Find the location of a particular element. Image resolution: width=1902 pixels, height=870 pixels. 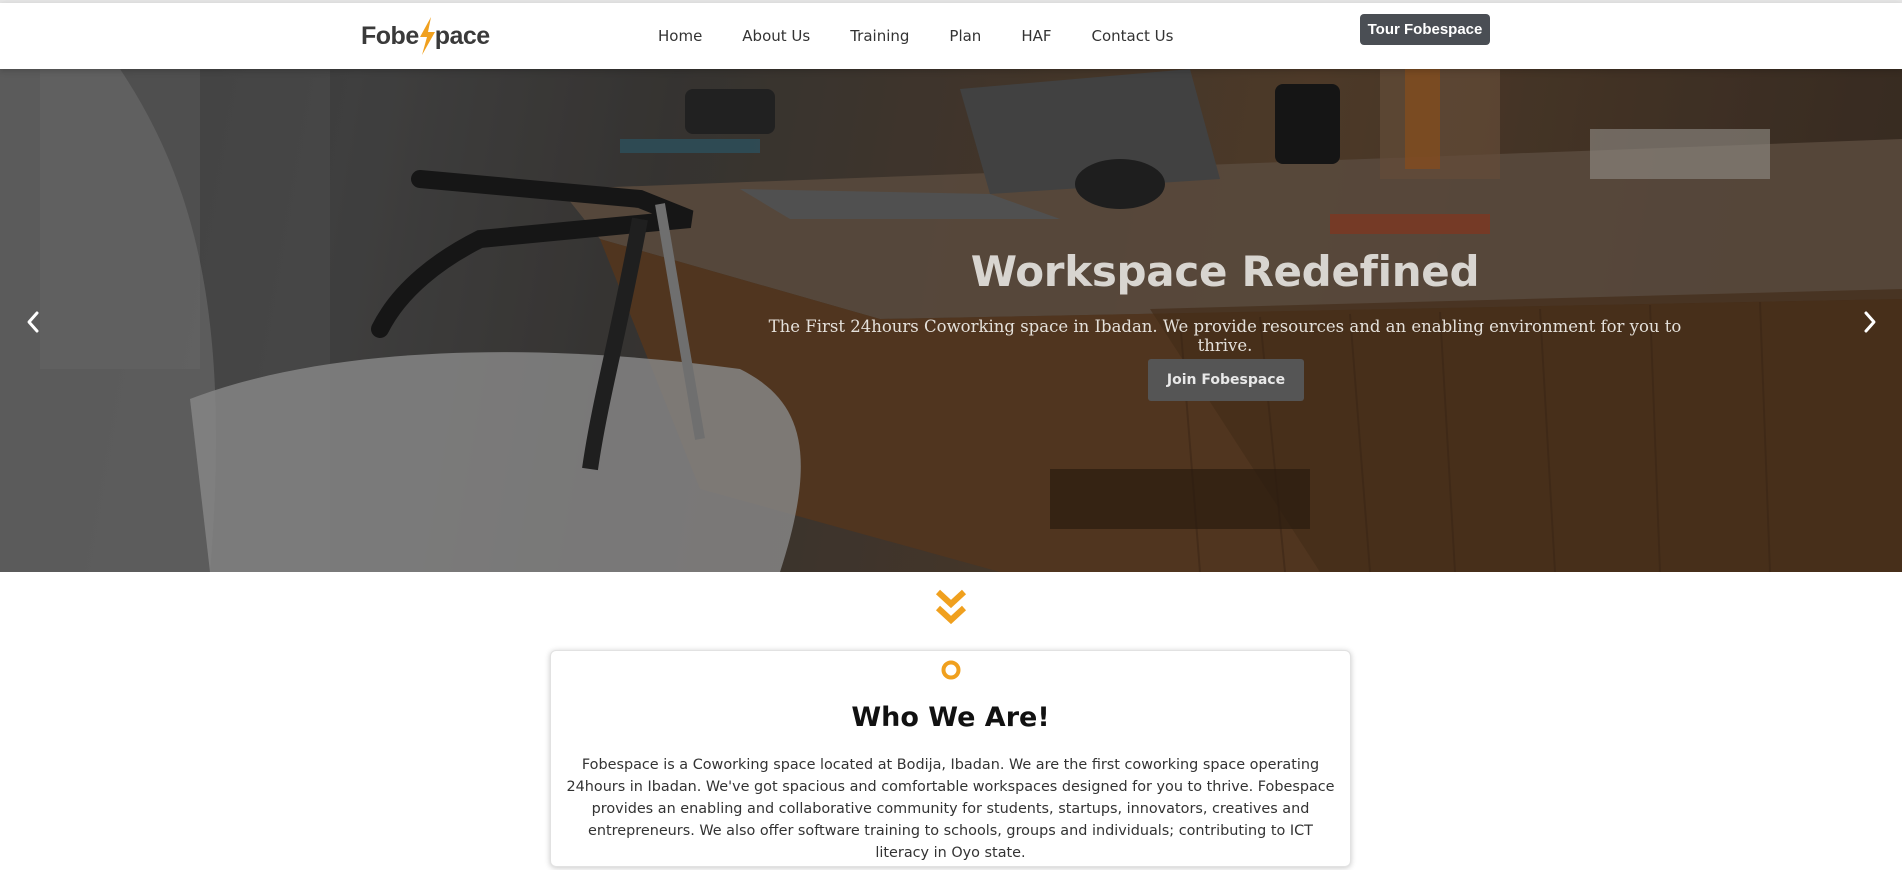

tour-fobespace-button: Tour Fobespace is located at coordinates (1425, 29).